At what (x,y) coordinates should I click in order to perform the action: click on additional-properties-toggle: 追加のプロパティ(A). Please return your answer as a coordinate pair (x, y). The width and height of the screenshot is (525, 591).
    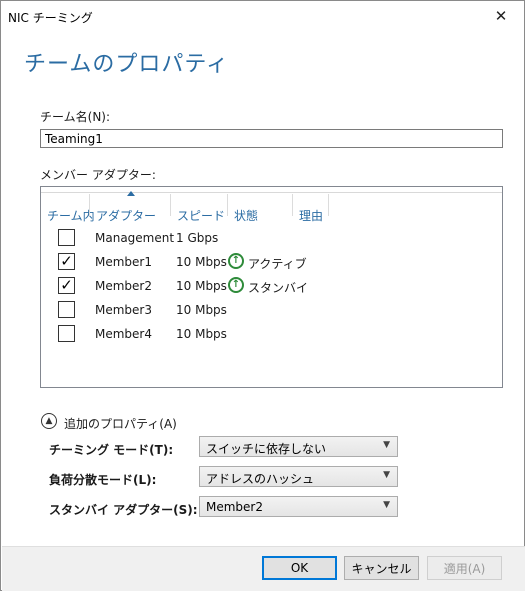
    Looking at the image, I should click on (120, 423).